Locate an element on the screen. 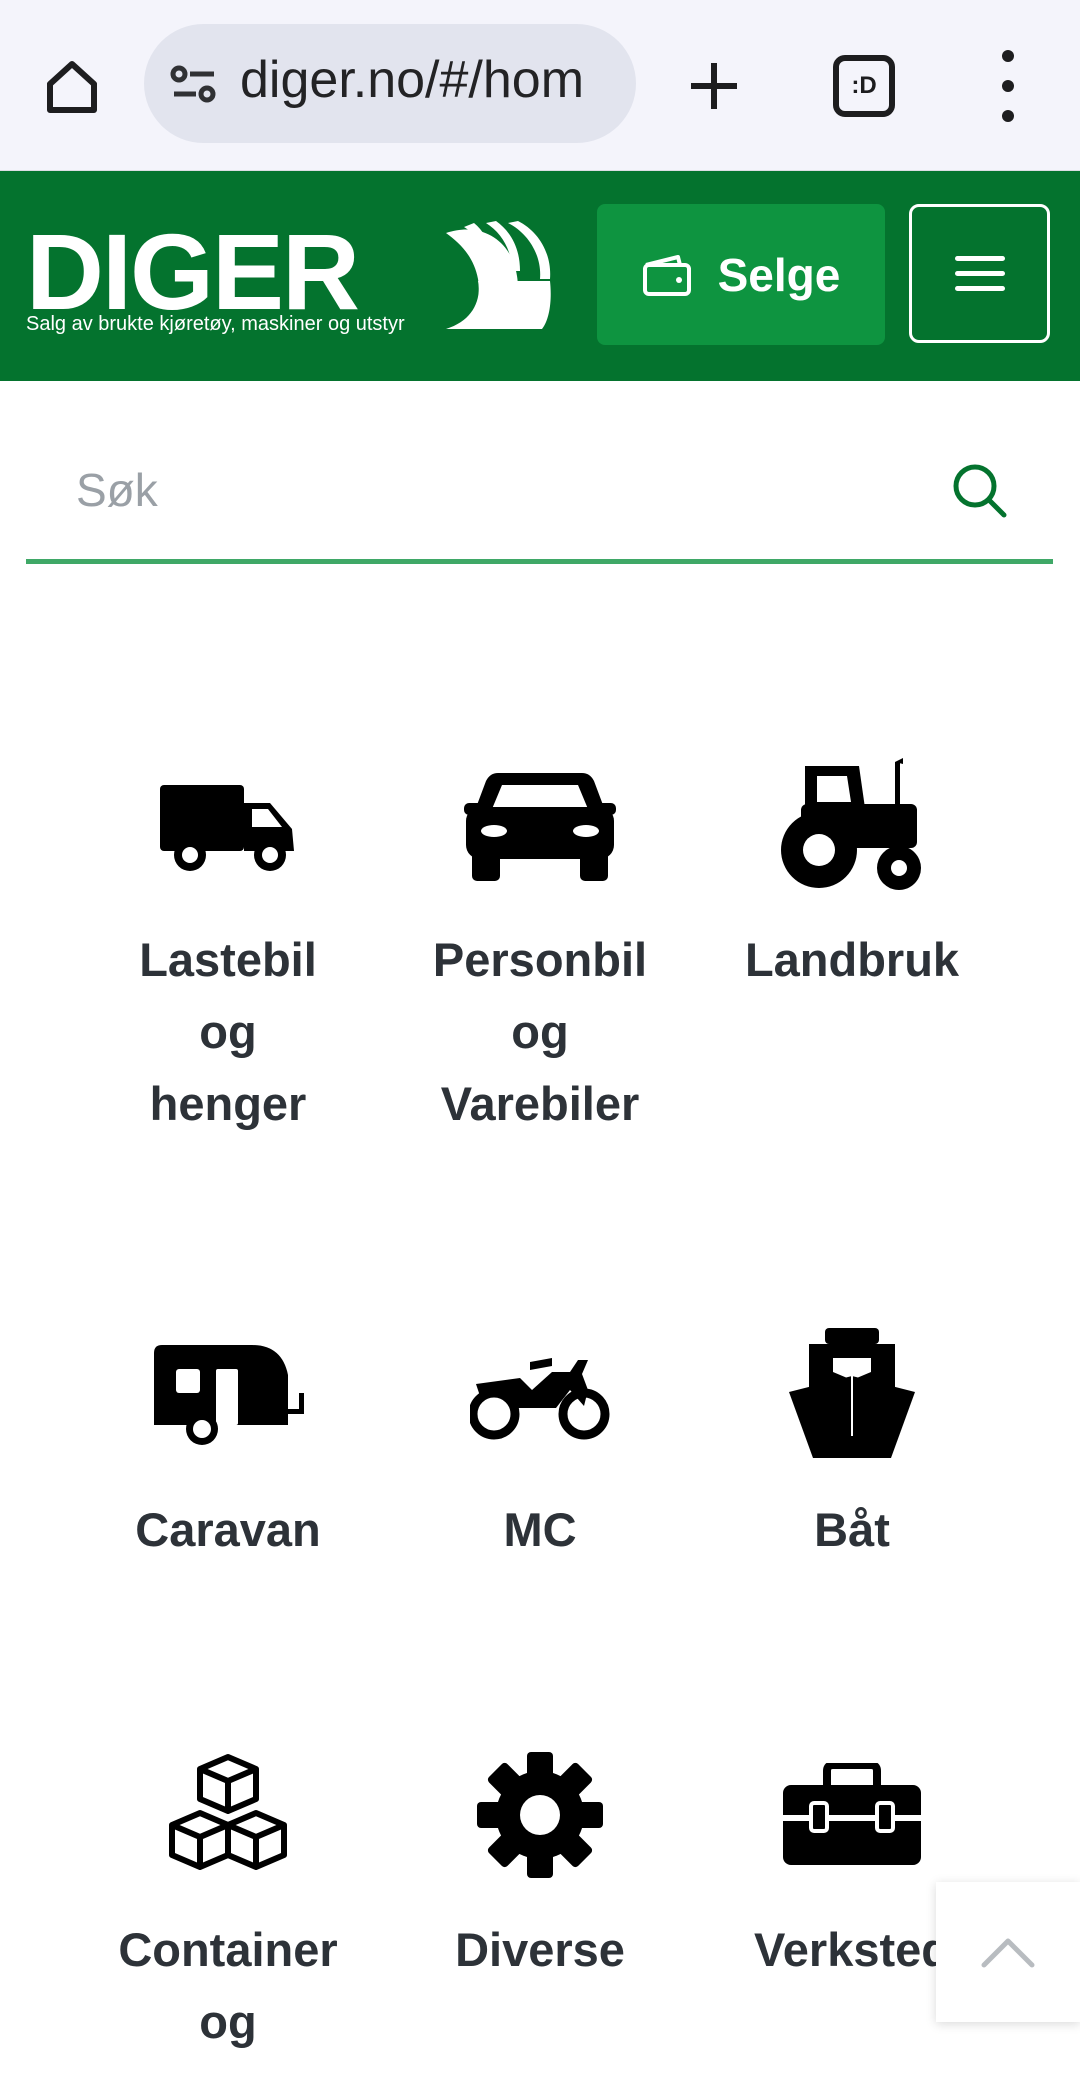 This screenshot has height=2097, width=1080. site-settings-icon is located at coordinates (193, 84).